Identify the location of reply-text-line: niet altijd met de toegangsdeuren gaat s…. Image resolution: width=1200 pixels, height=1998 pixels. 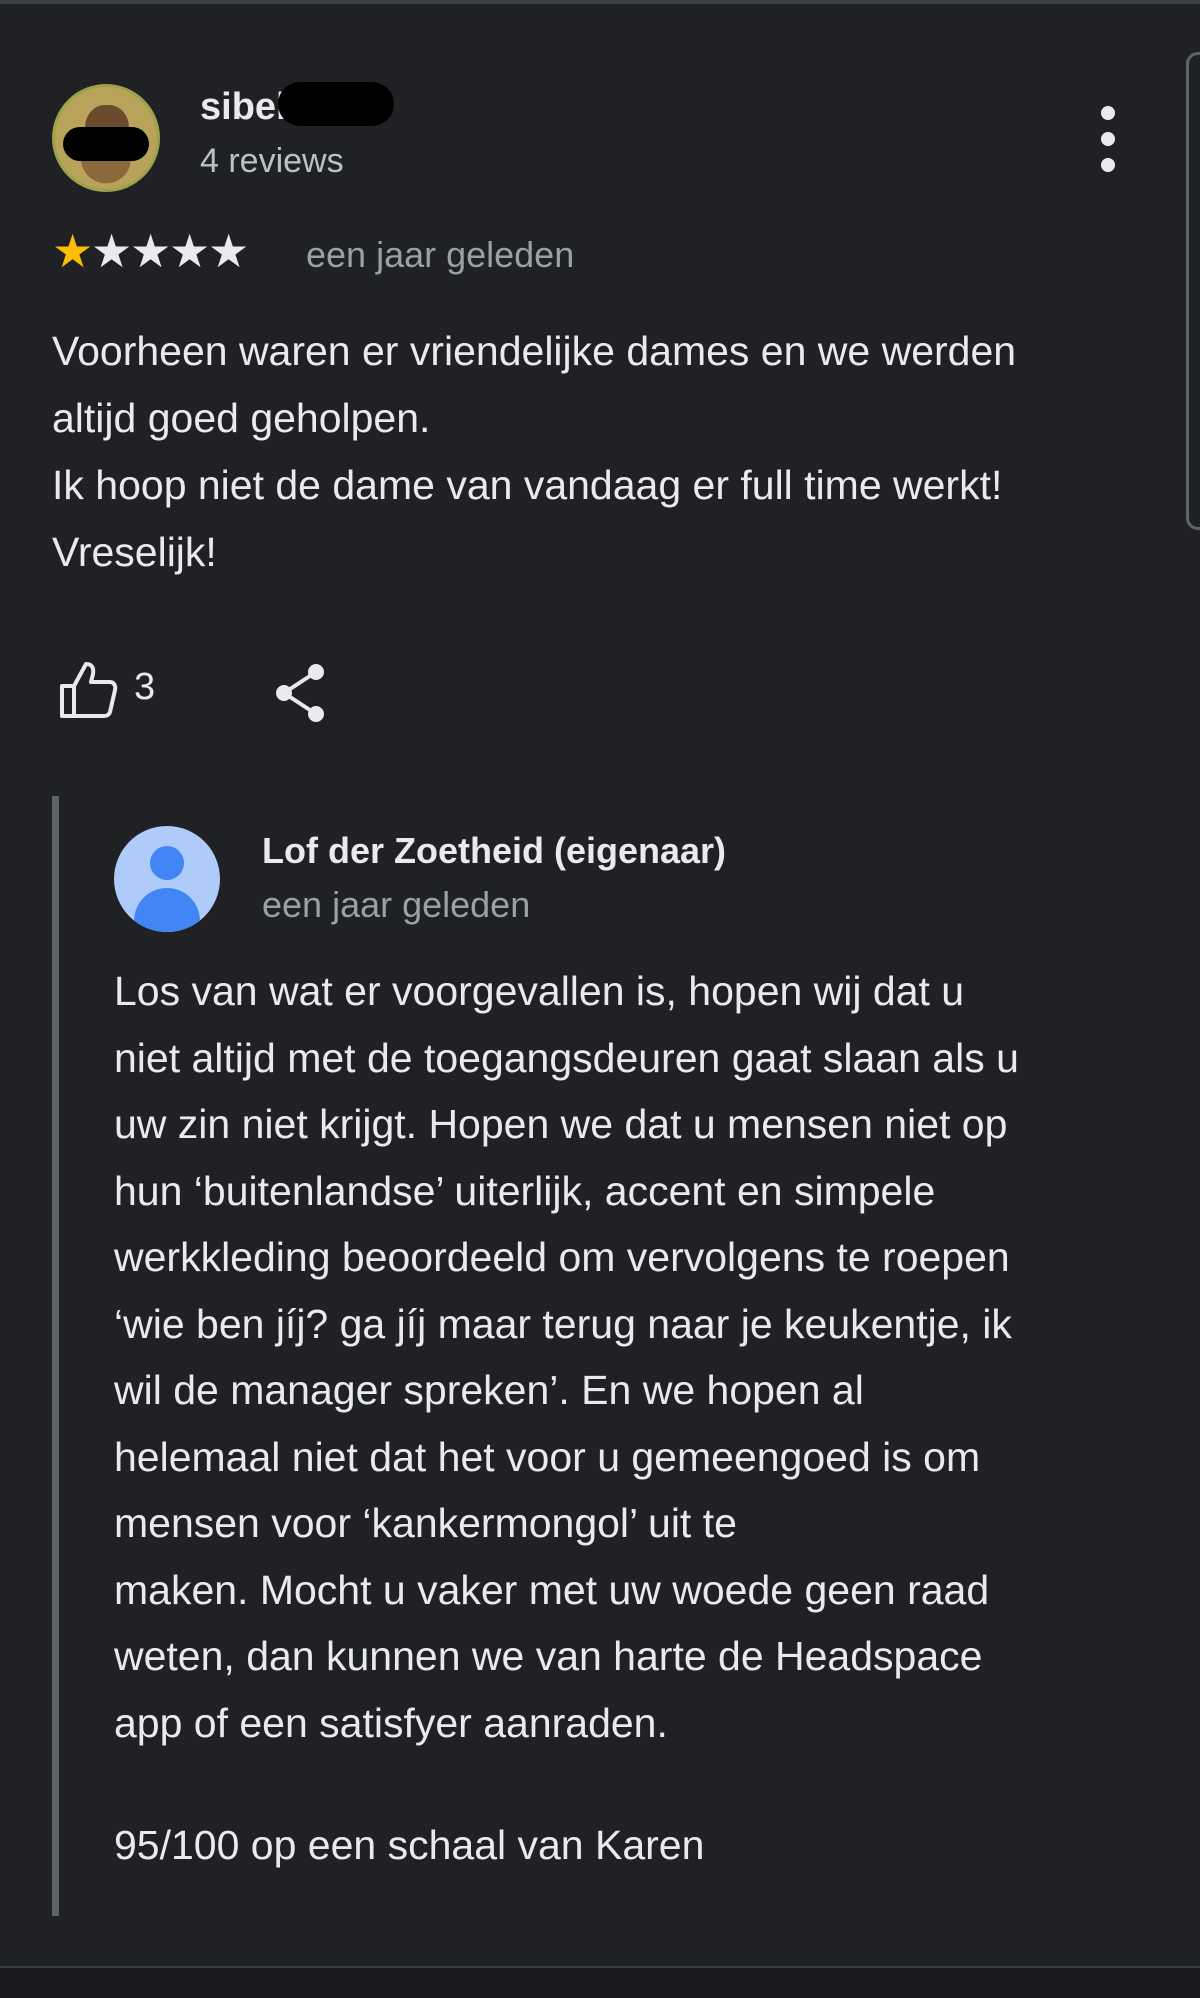
(566, 1057).